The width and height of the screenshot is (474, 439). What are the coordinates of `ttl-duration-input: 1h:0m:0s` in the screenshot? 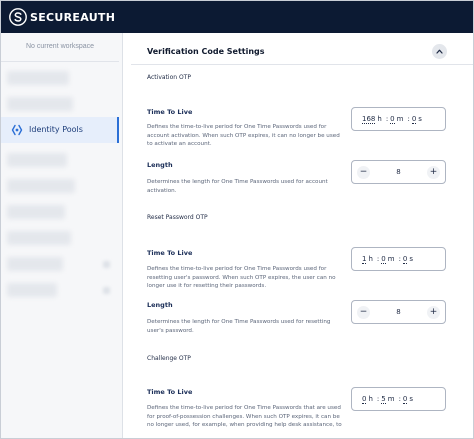 It's located at (398, 259).